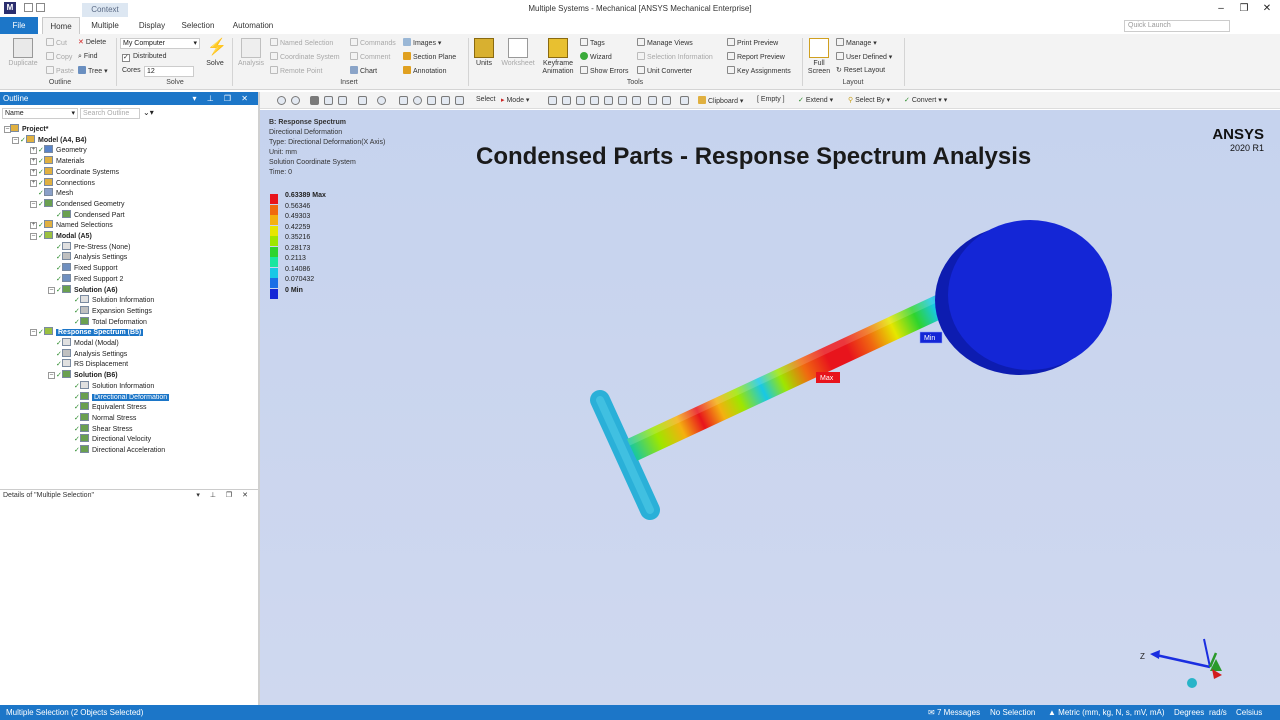 Image resolution: width=1280 pixels, height=720 pixels. I want to click on rotate-icon, so click(381, 100).